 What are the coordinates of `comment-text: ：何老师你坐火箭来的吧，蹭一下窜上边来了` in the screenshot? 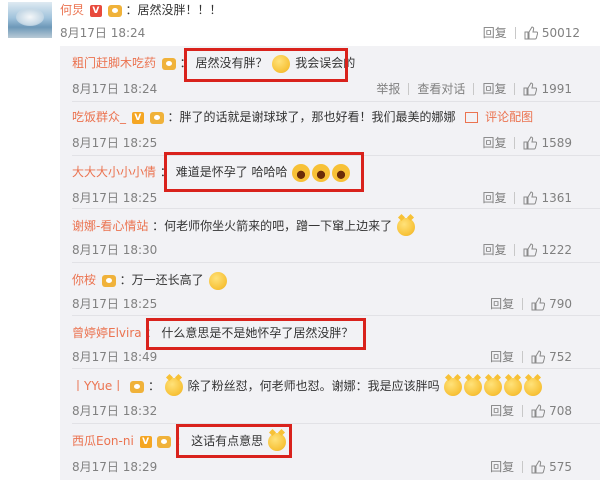 It's located at (272, 226).